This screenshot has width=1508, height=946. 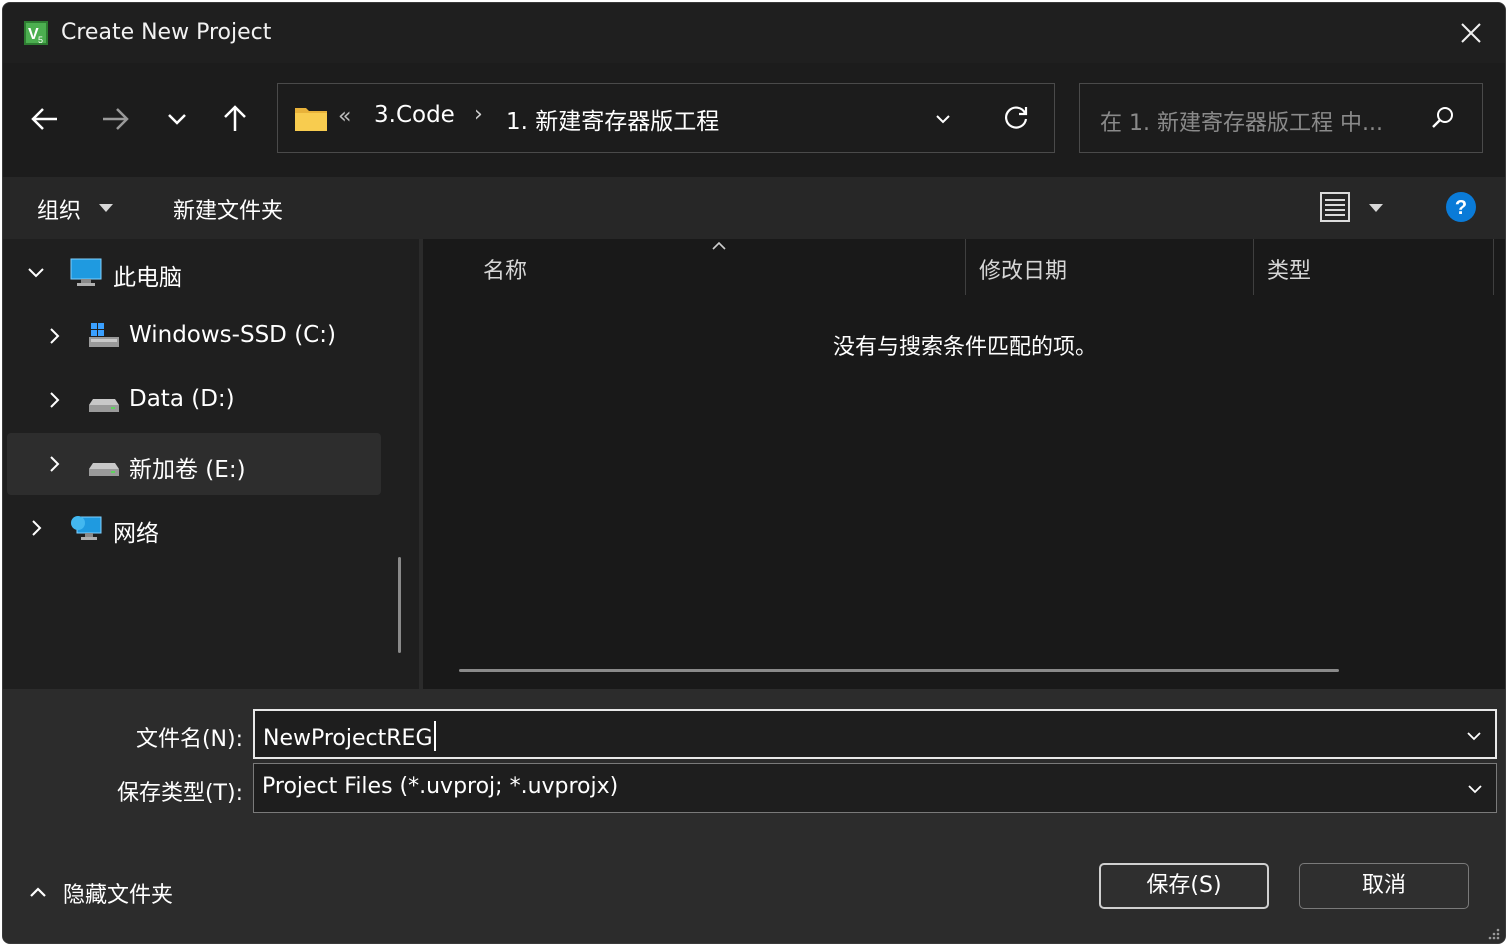 What do you see at coordinates (38, 892) in the screenshot?
I see `chevron-up-icon` at bounding box center [38, 892].